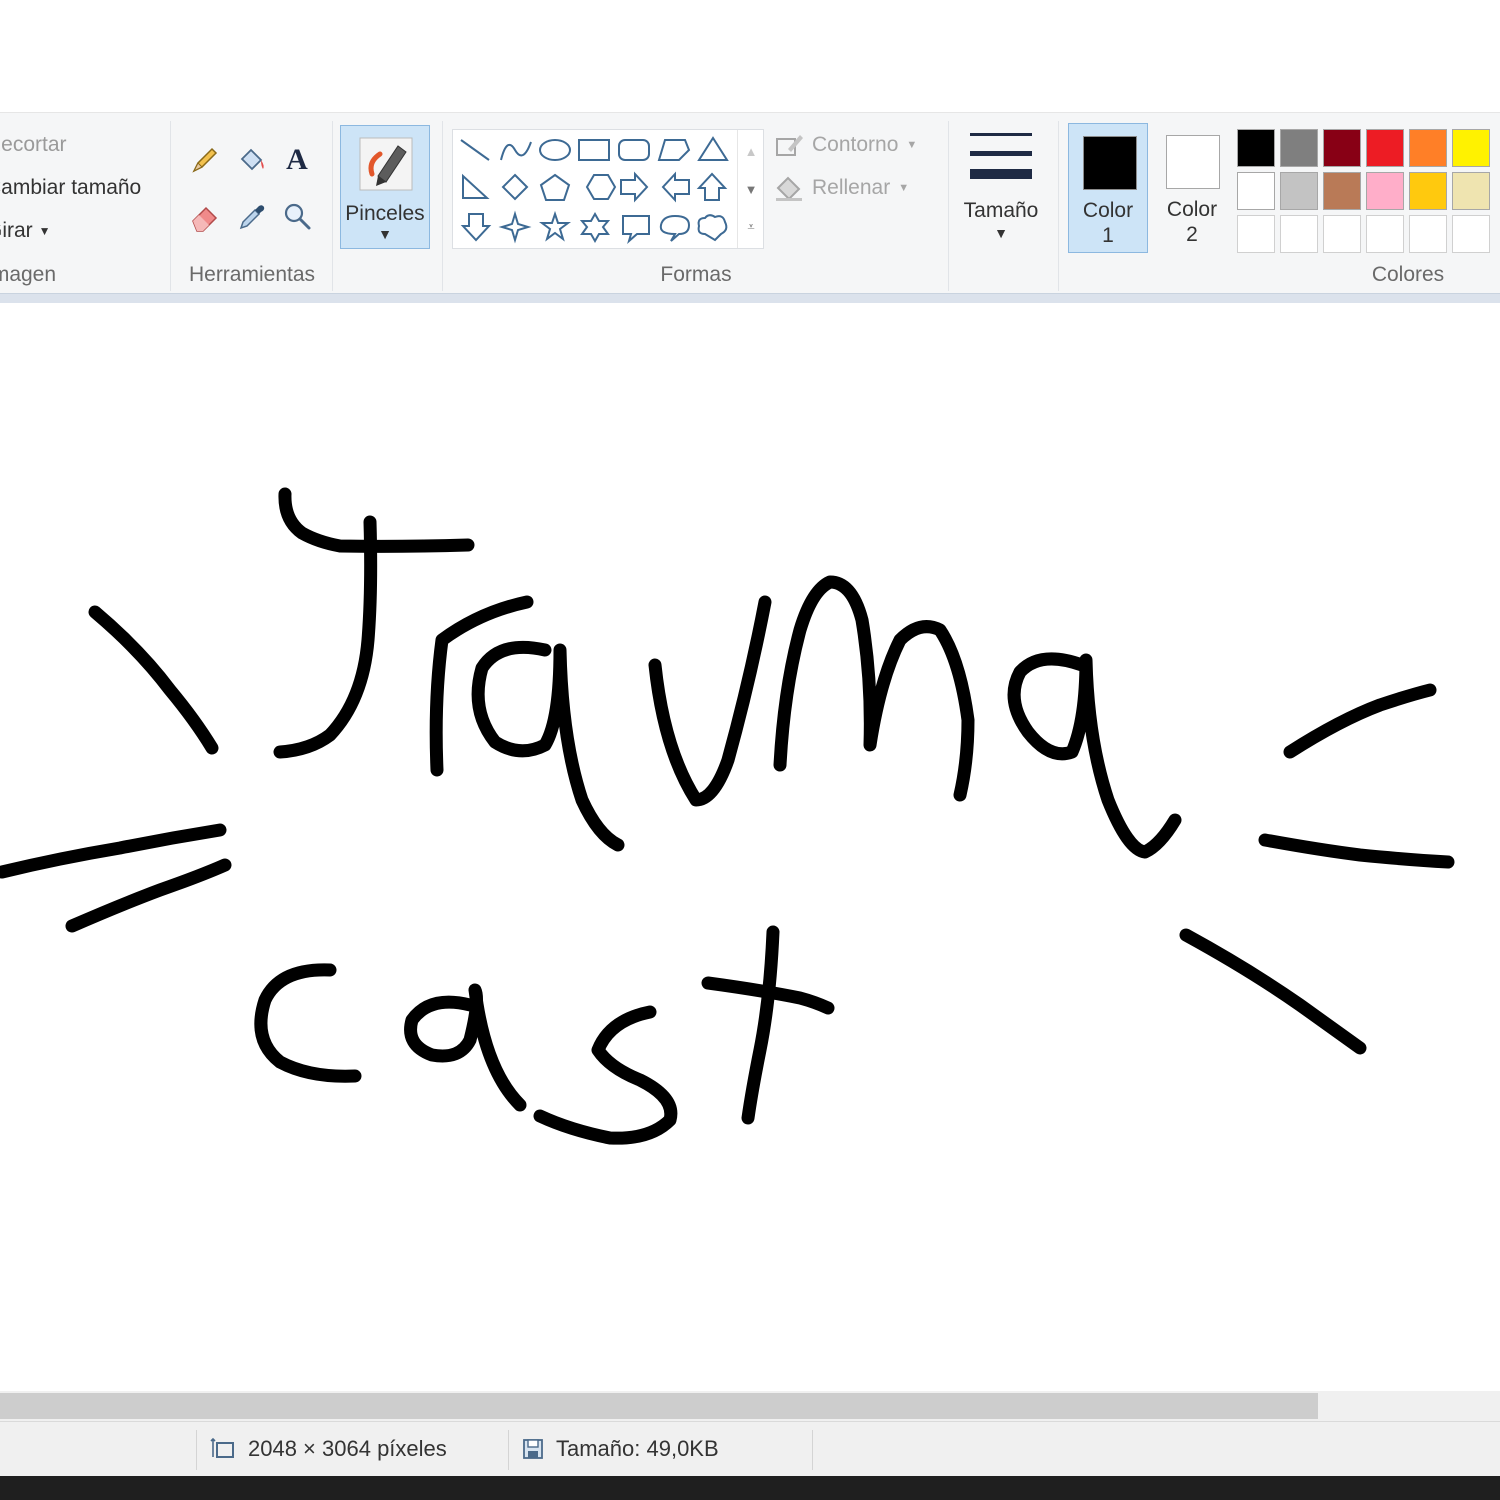  What do you see at coordinates (605, 1075) in the screenshot?
I see `stroke-s` at bounding box center [605, 1075].